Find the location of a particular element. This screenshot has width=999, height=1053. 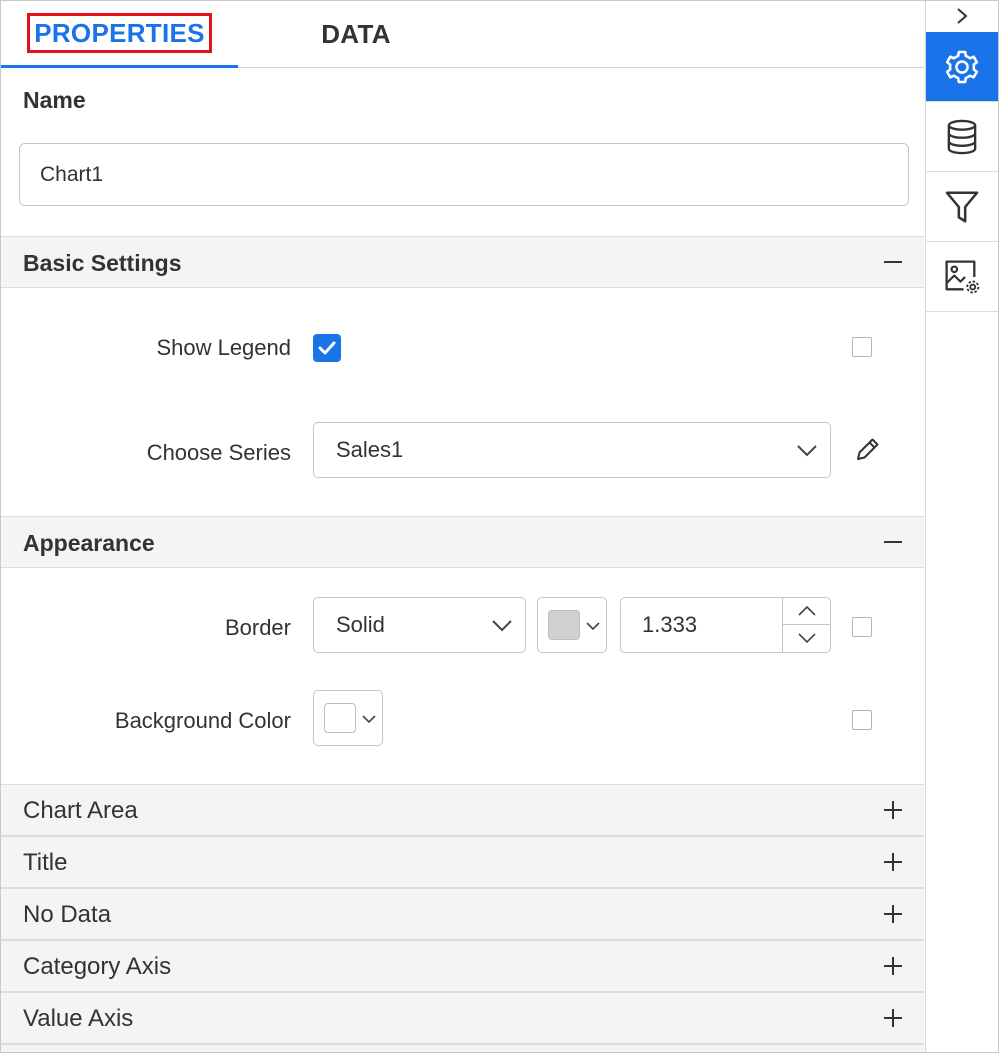

filter-icon is located at coordinates (962, 206).